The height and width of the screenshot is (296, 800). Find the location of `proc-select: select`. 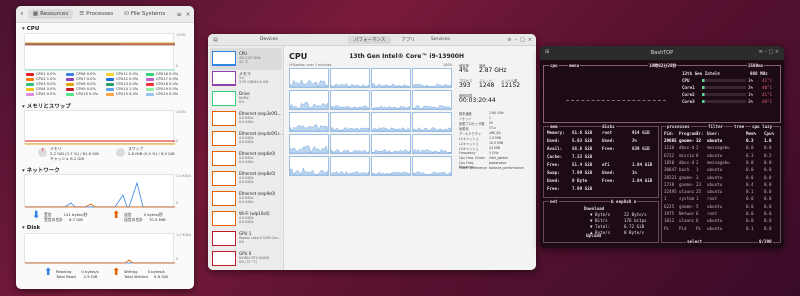

proc-select: select is located at coordinates (695, 241).